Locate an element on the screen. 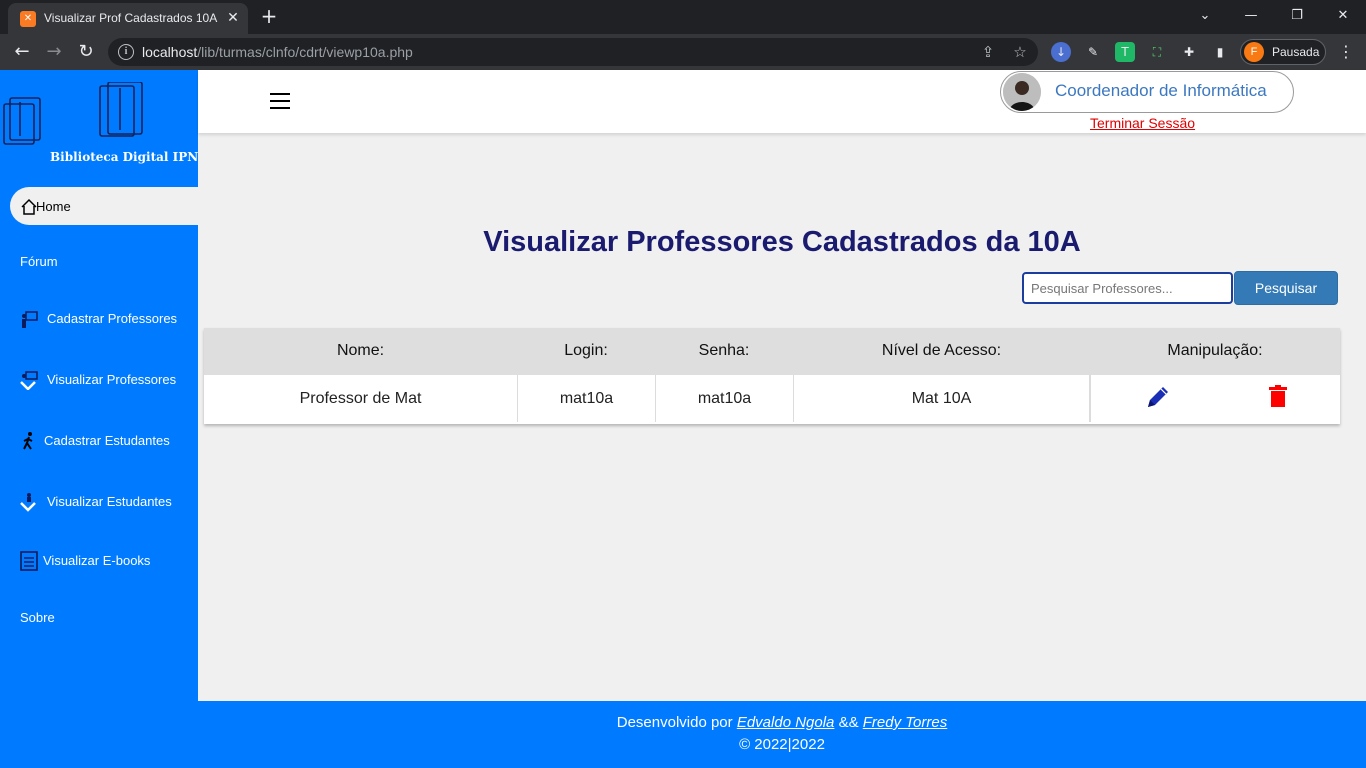 This screenshot has height=768, width=1366. search-button: Pesquisar is located at coordinates (1286, 288).